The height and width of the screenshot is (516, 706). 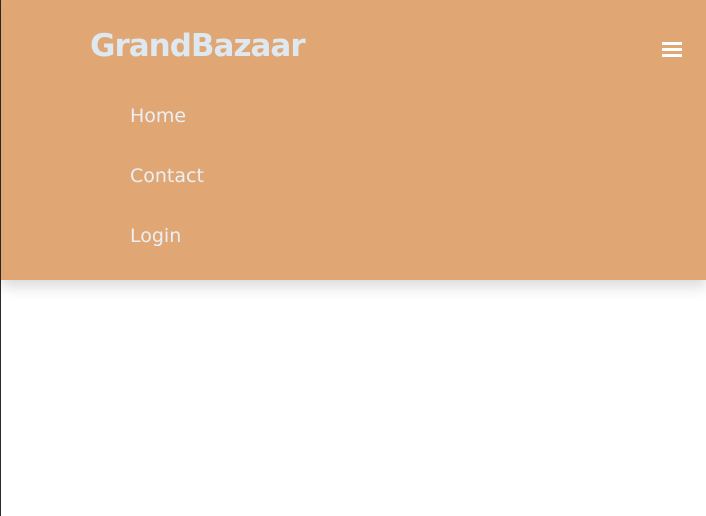 I want to click on nav-link-contact: Contact, so click(x=167, y=176).